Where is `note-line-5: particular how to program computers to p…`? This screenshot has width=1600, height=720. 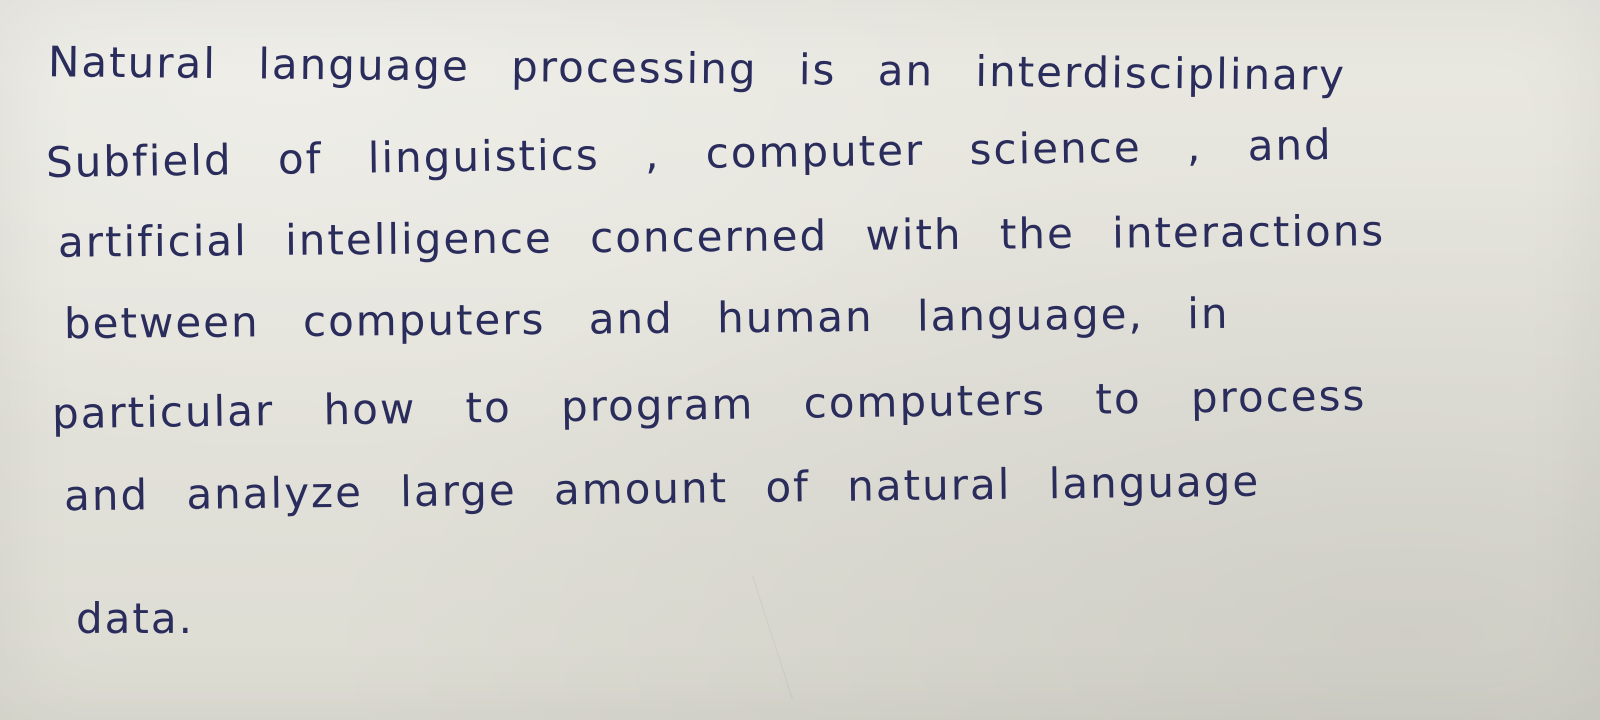
note-line-5: particular how to program computers to p… is located at coordinates (709, 404).